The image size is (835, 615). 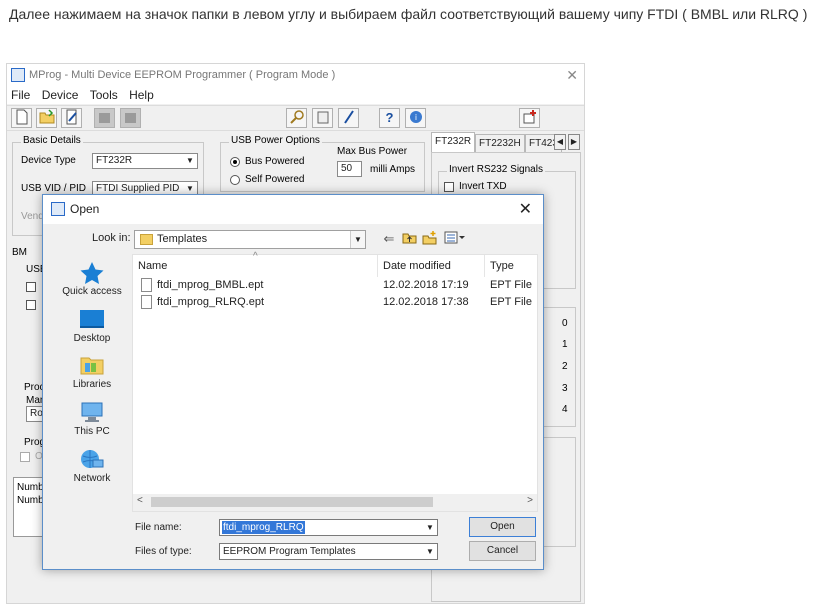 I want to click on back-arrow-icon: ⇐, so click(x=389, y=239).